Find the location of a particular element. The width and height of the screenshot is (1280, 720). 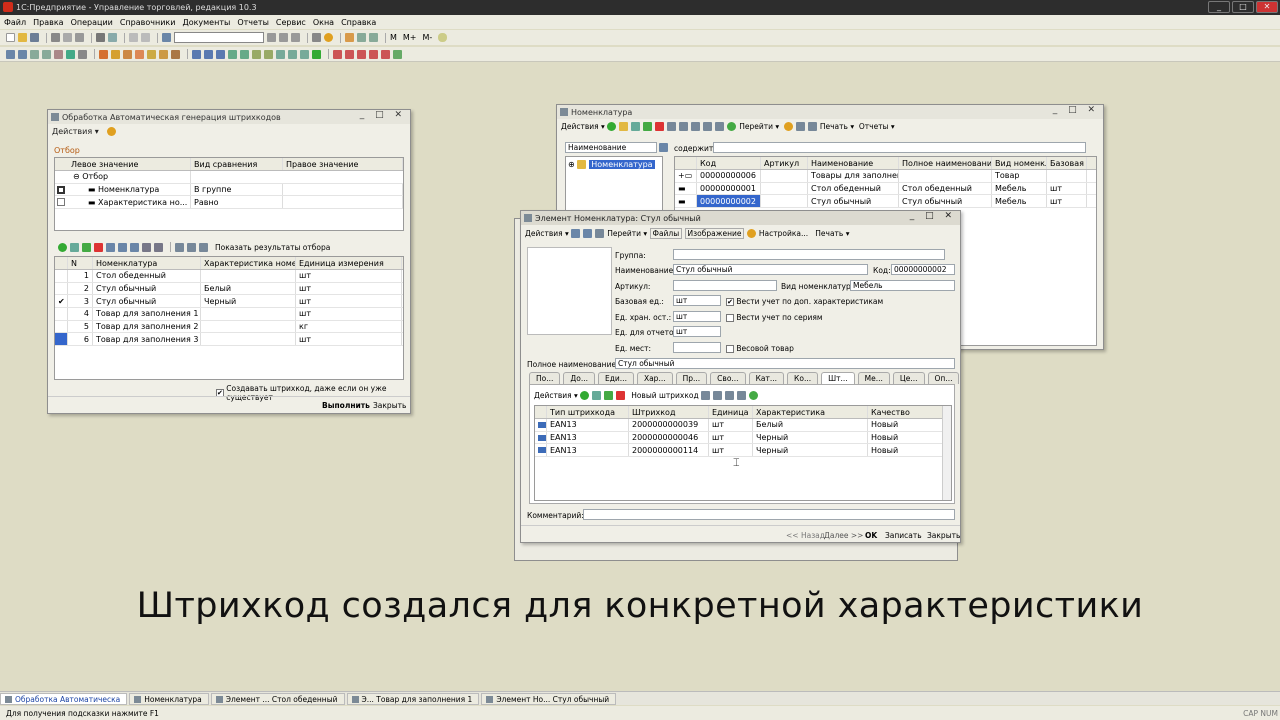

find-next-icon is located at coordinates (271, 37).